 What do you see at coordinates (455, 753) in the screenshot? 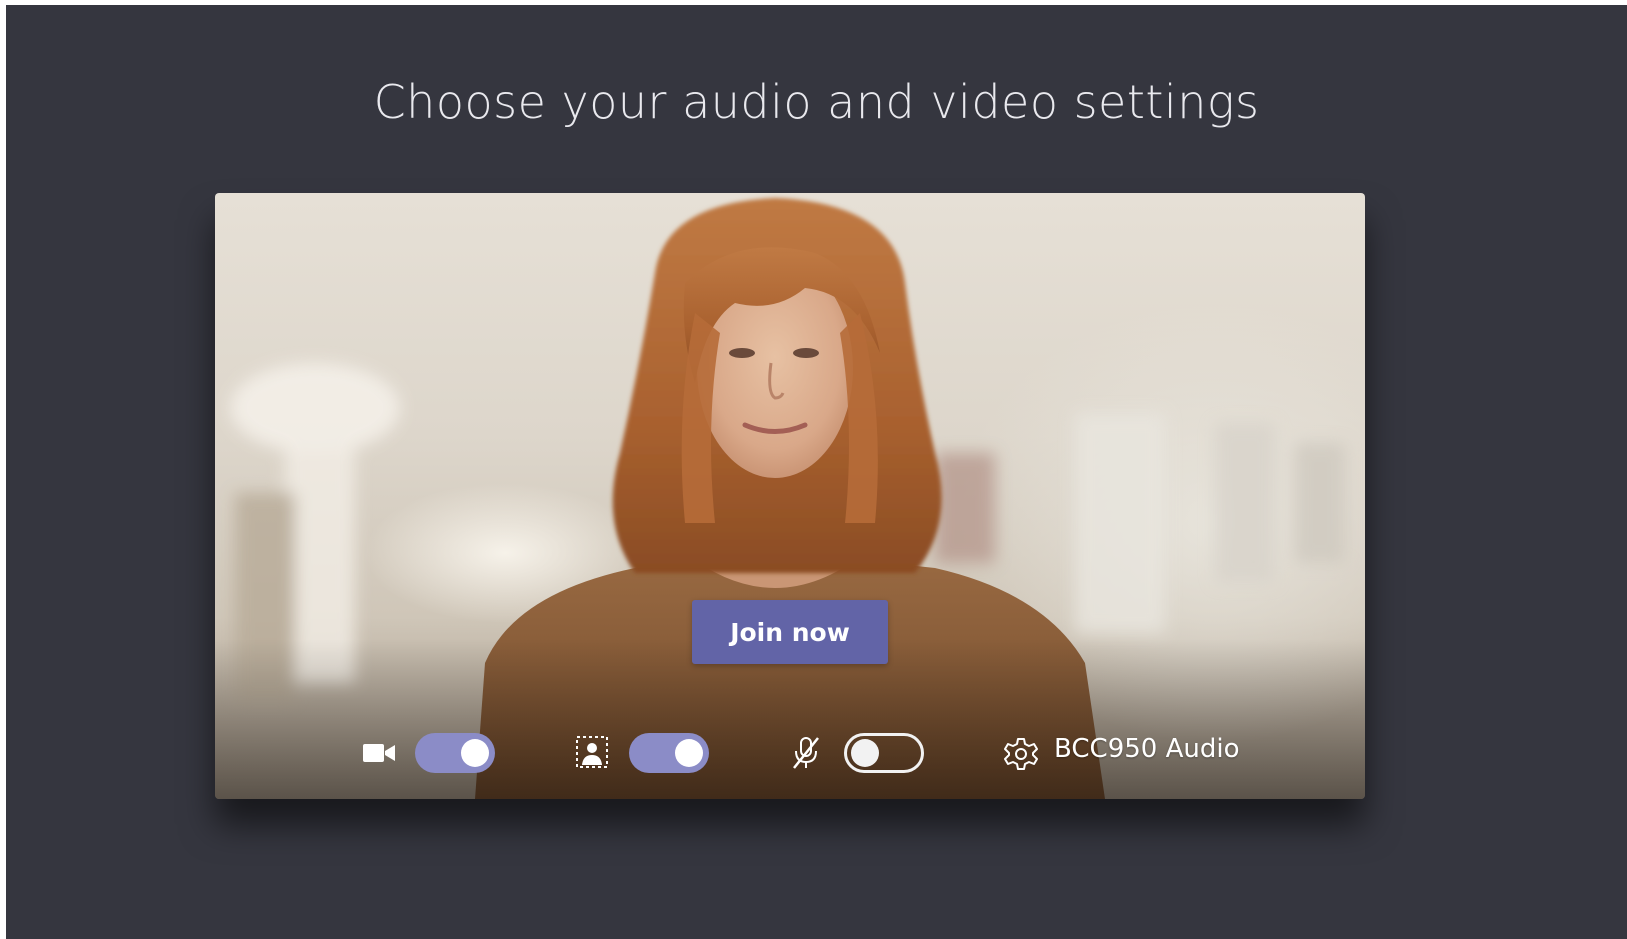
I see `camera-toggle` at bounding box center [455, 753].